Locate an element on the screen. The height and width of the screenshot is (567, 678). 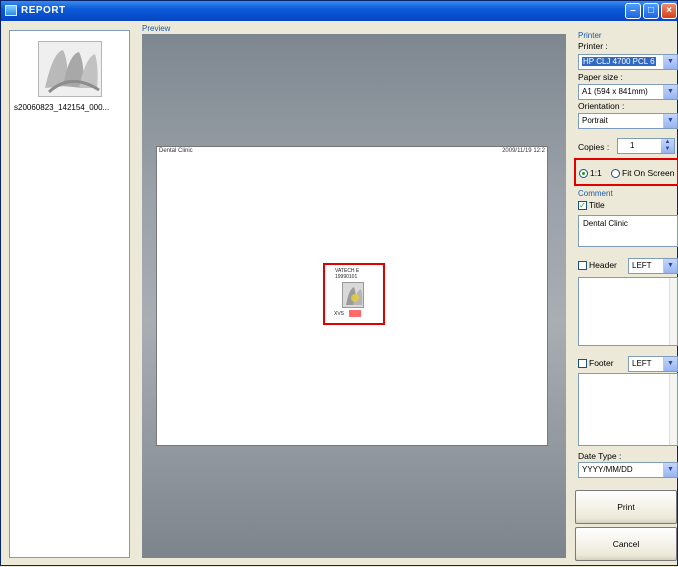
radio-icon is located at coordinates (615, 174).